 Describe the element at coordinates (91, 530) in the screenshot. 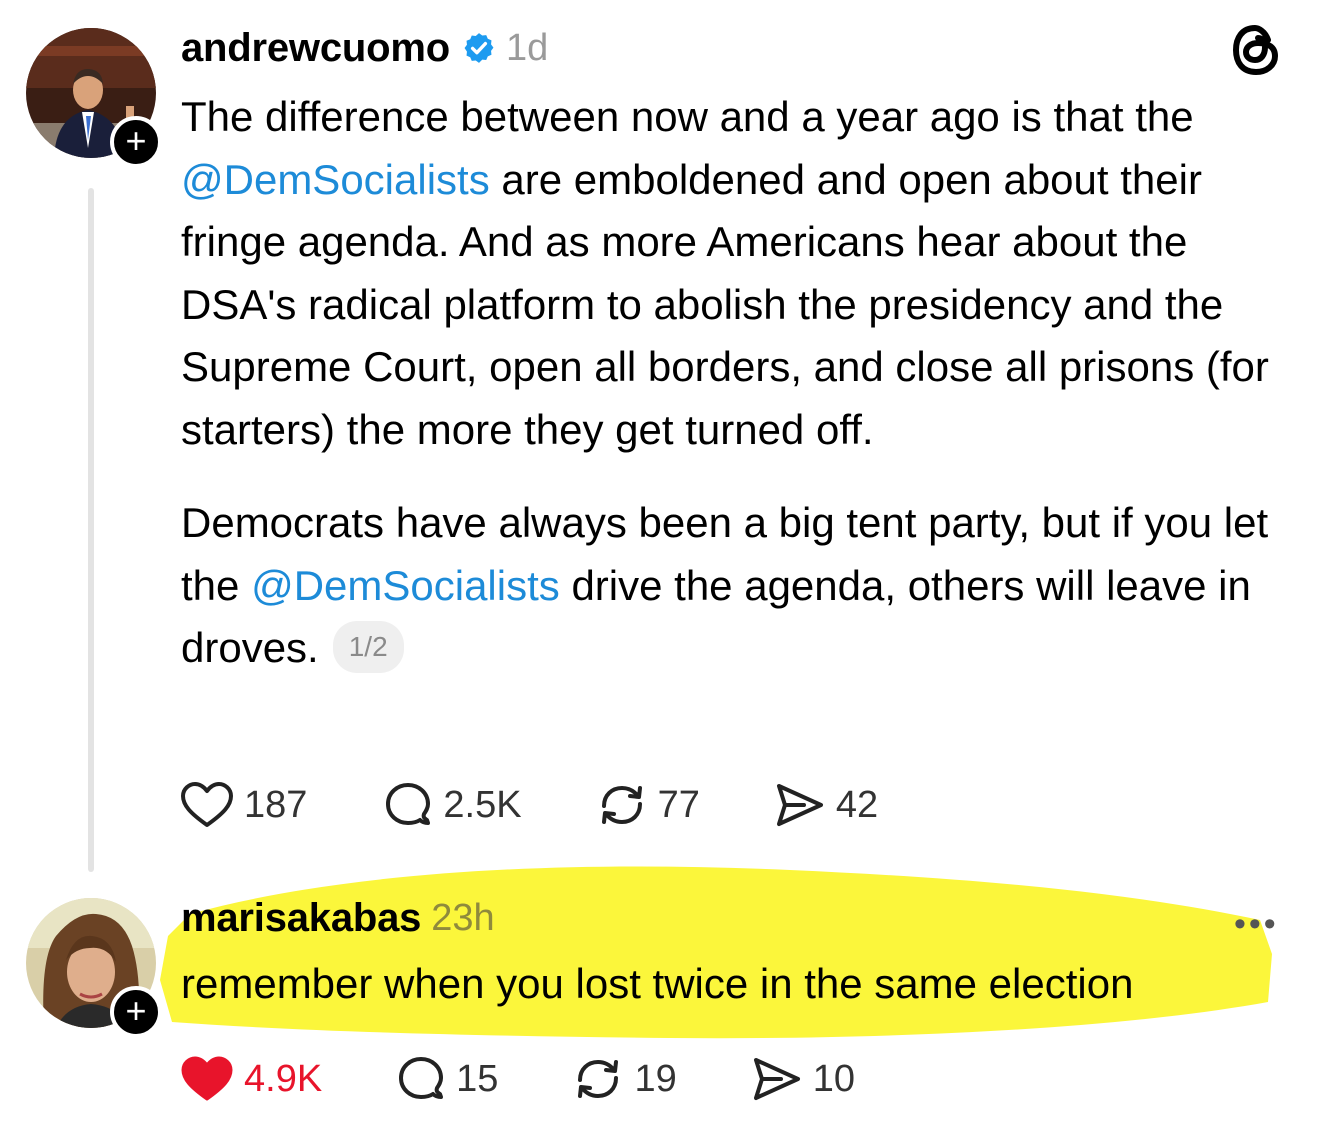

I see `thread-connector-line` at that location.